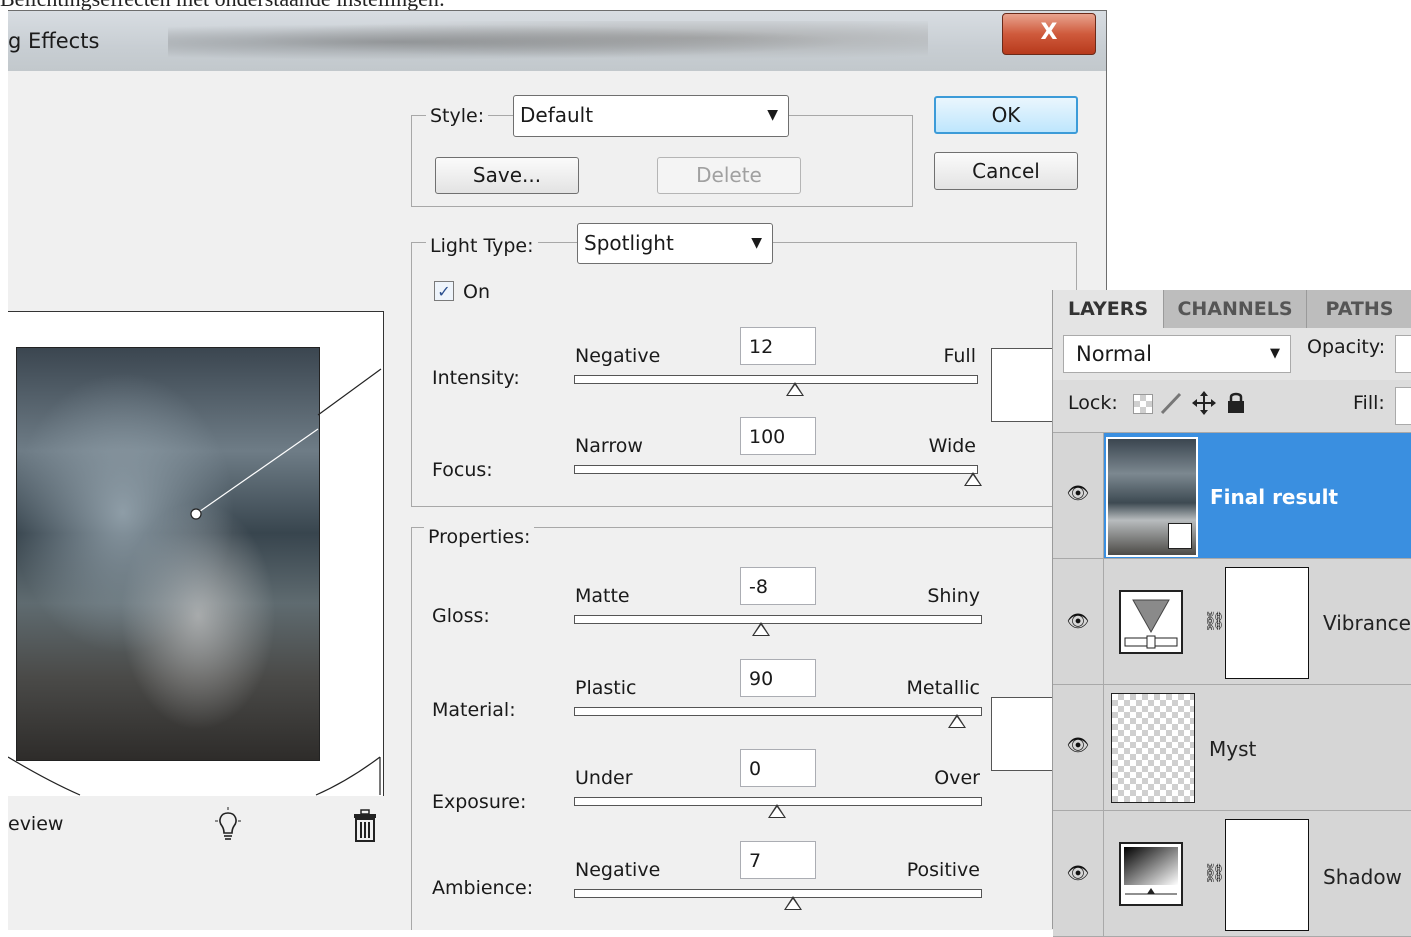  Describe the element at coordinates (462, 470) in the screenshot. I see `focus-label: Focus:` at that location.